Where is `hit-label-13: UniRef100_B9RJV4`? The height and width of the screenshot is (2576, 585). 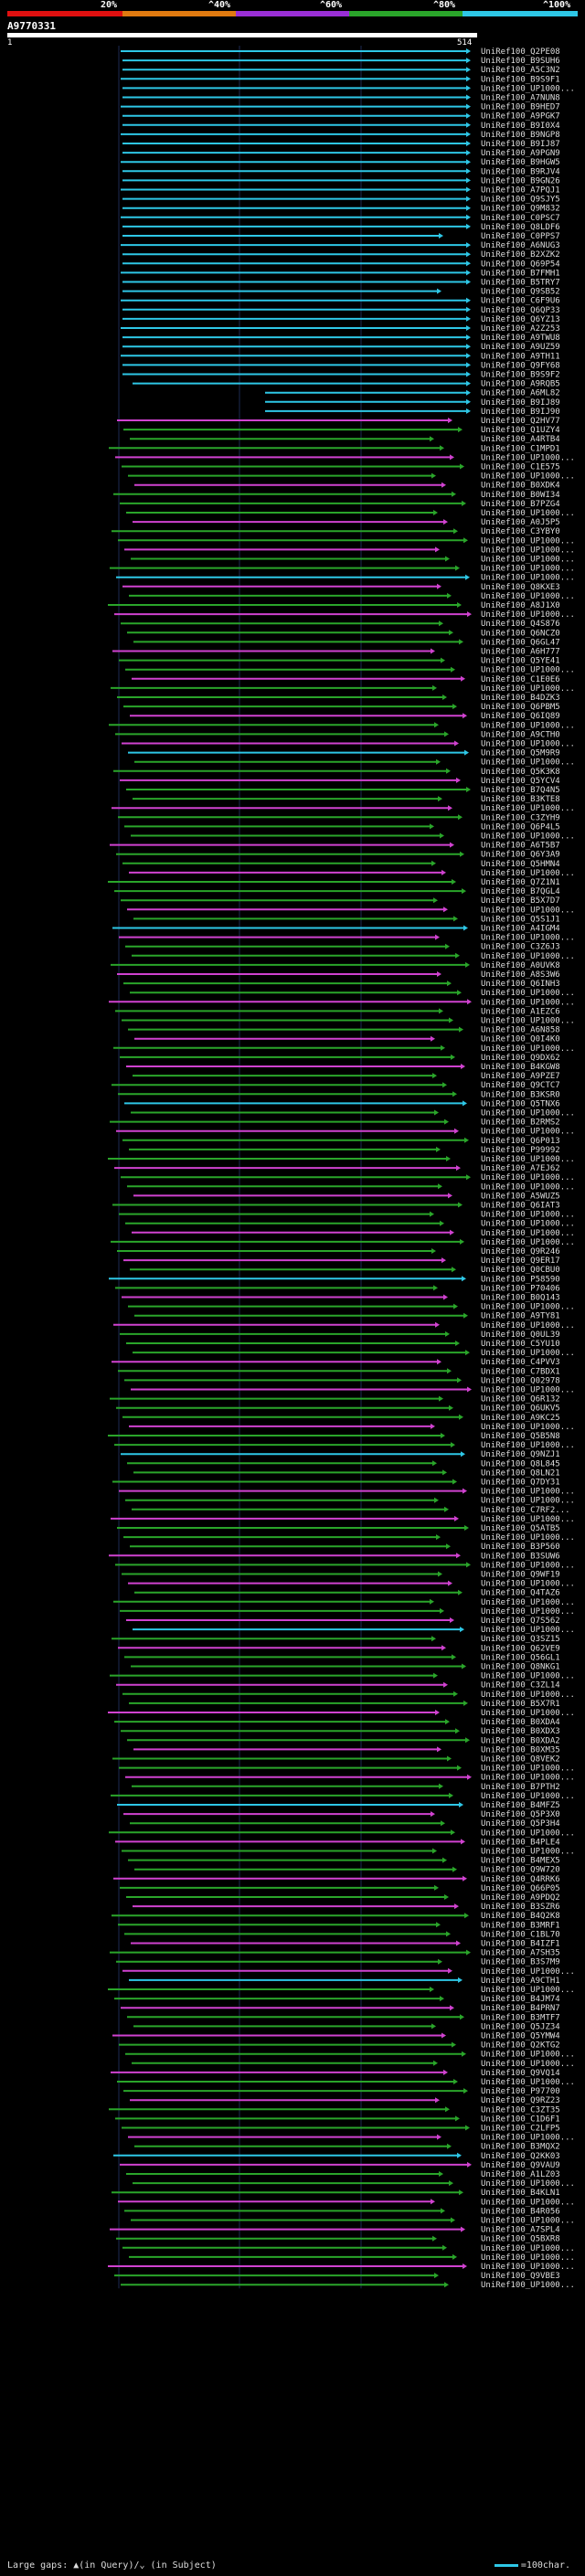 hit-label-13: UniRef100_B9RJV4 is located at coordinates (520, 171).